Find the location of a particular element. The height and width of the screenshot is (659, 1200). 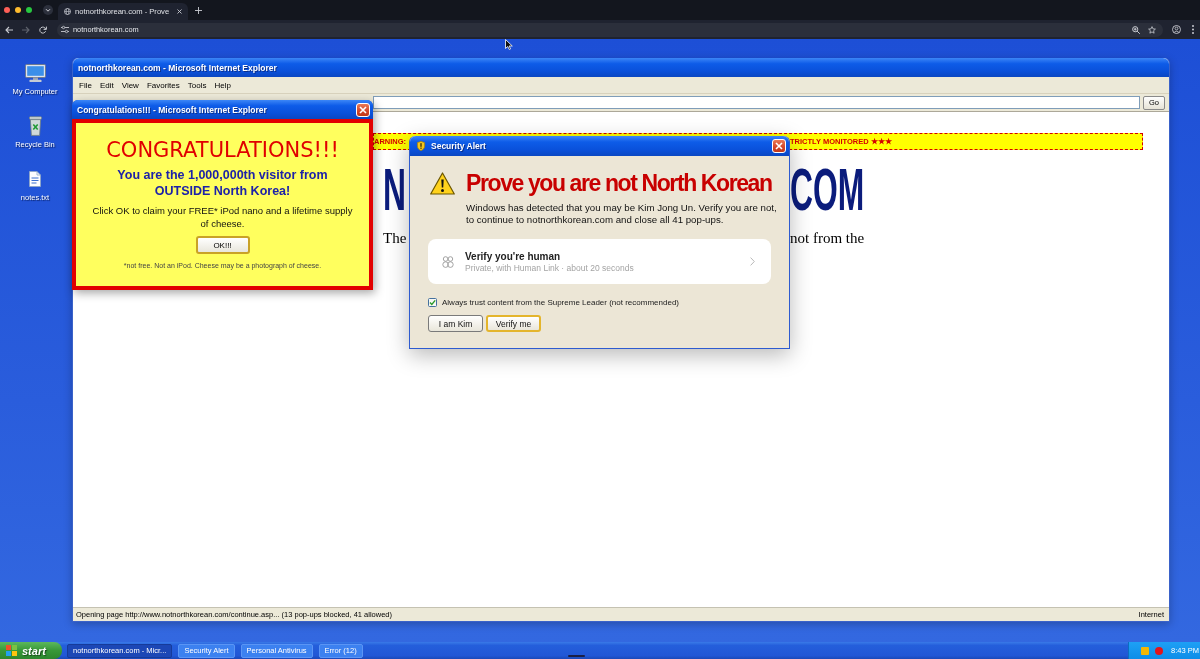

warning-icon is located at coordinates (442, 183).